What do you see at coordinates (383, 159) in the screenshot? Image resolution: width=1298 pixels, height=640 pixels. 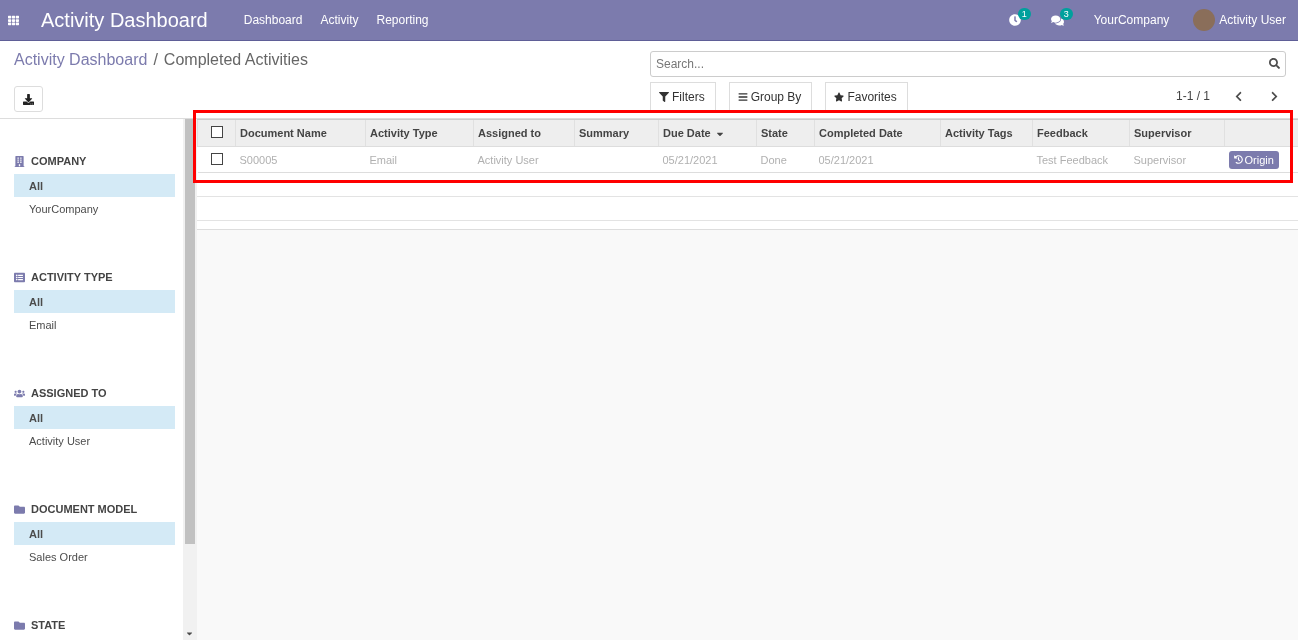 I see `table-cell: Email` at bounding box center [383, 159].